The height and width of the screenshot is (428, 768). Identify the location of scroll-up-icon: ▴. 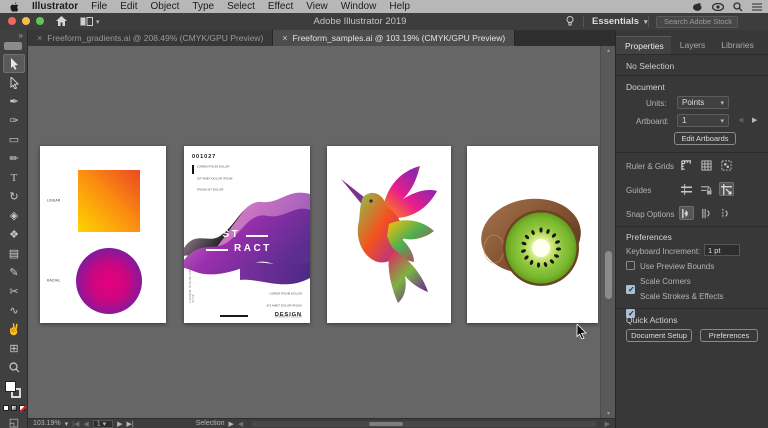
(608, 50).